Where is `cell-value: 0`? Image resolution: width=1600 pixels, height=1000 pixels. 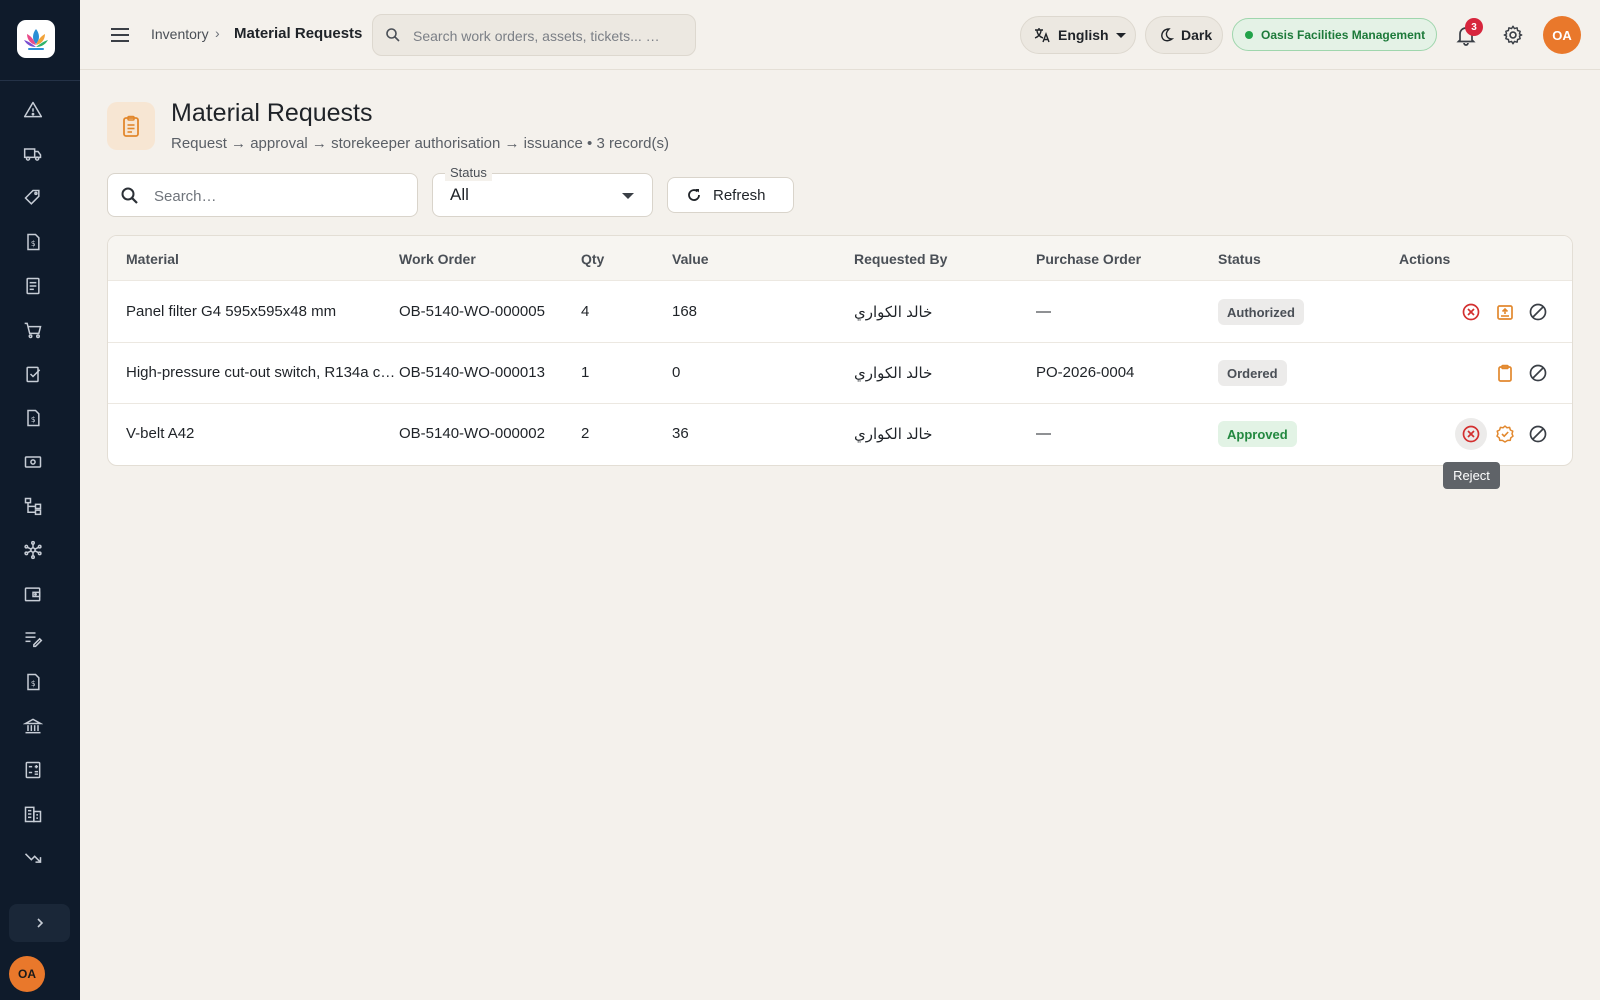
cell-value: 0 is located at coordinates (676, 372).